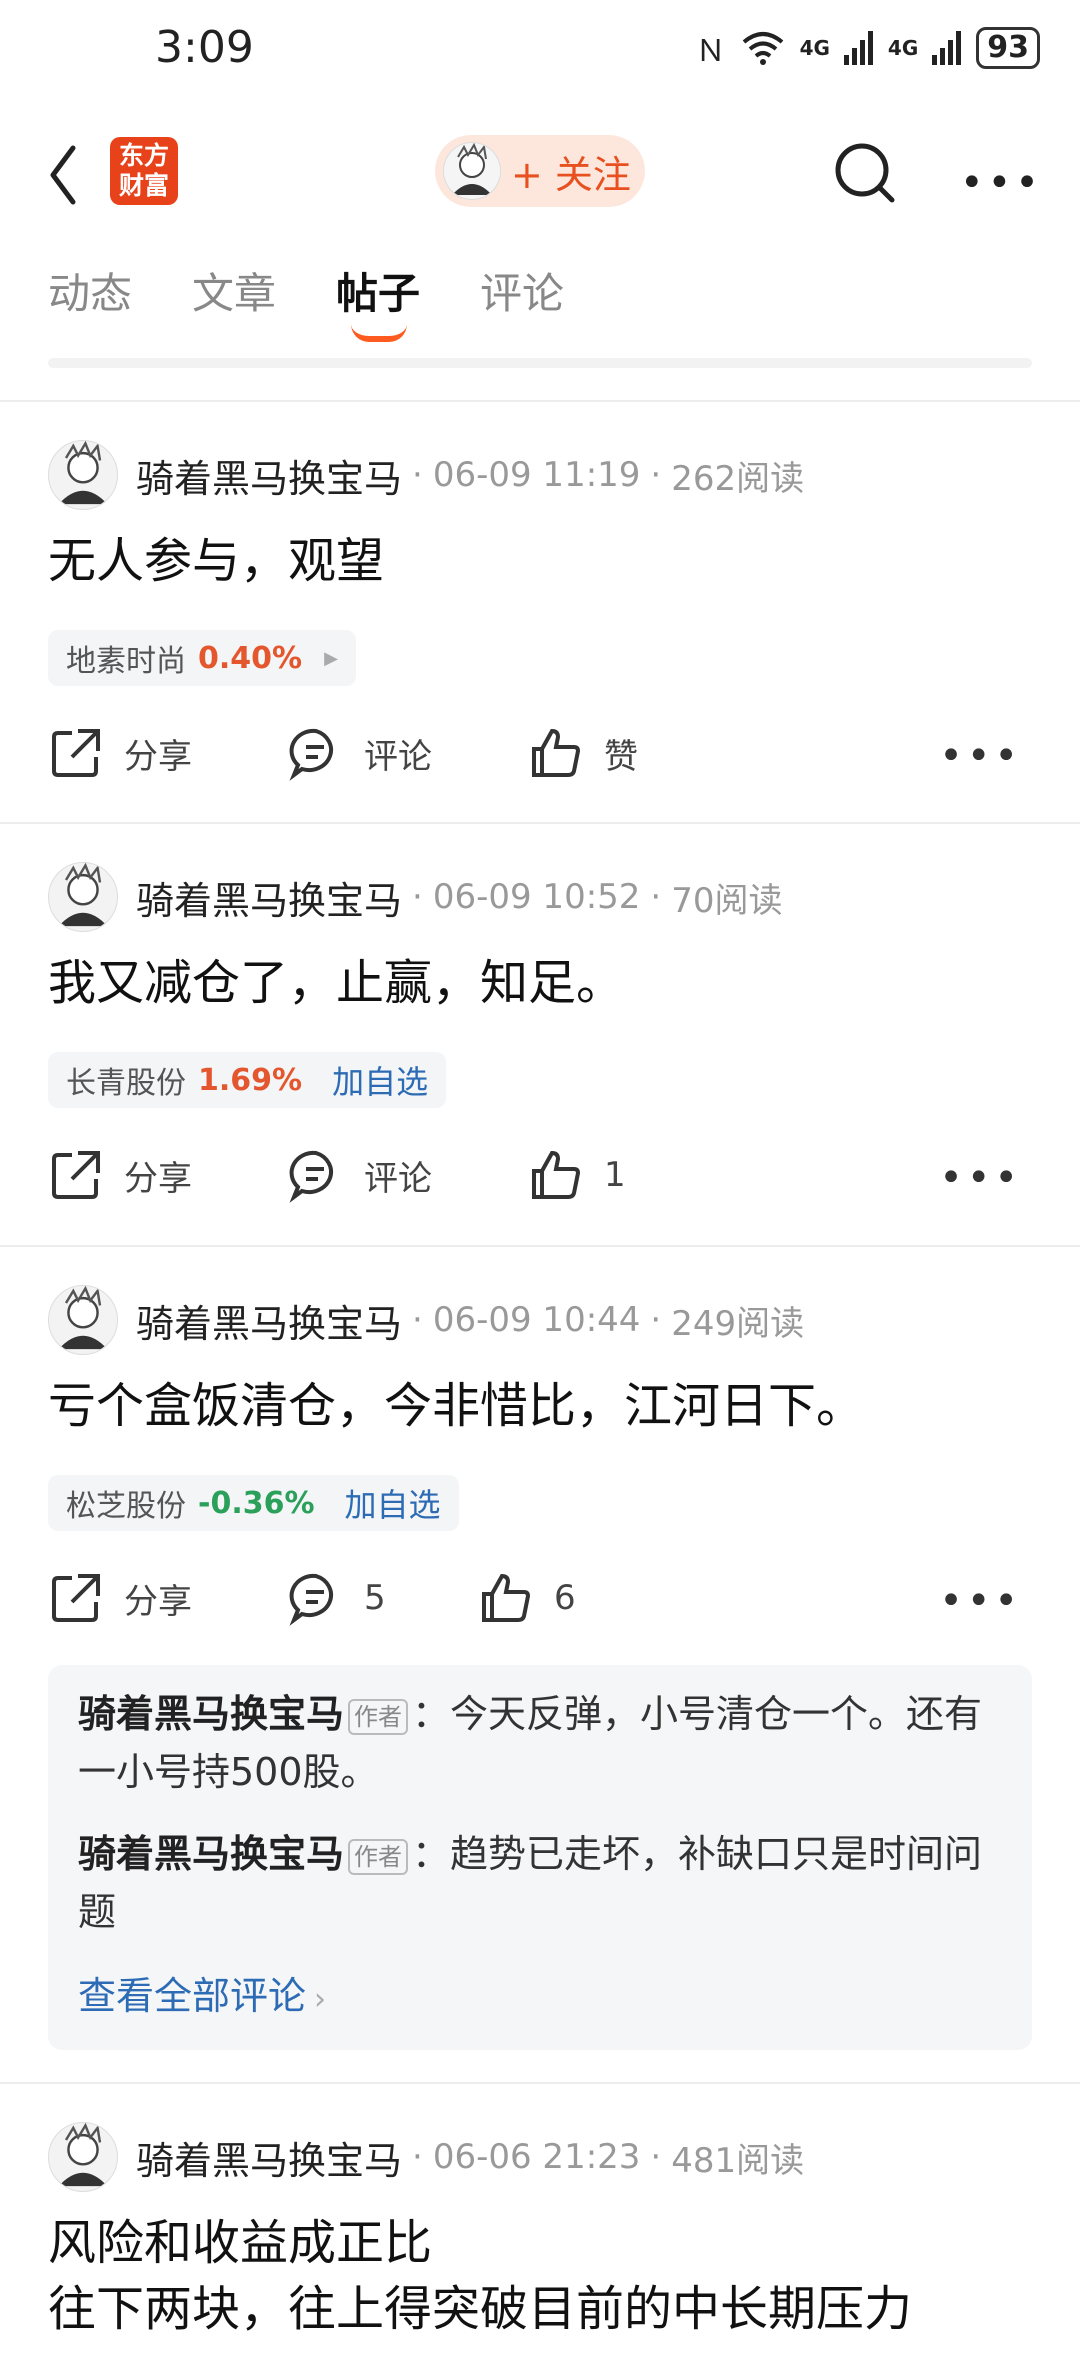 The image size is (1080, 2377). What do you see at coordinates (536, 897) in the screenshot?
I see `post-date: 06-09 10:52` at bounding box center [536, 897].